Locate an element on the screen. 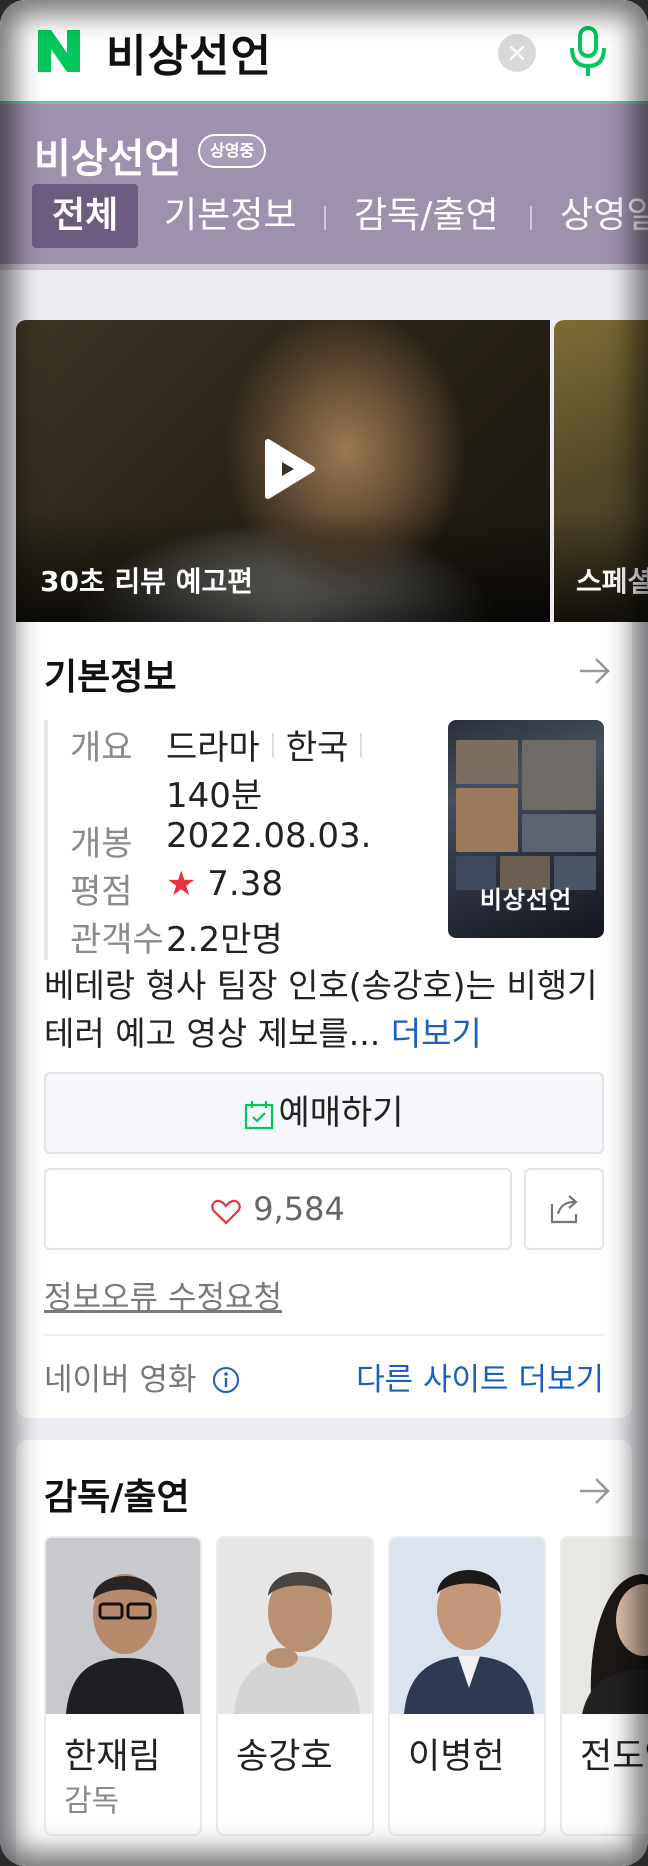 The image size is (648, 1866). cast-name: 전도연 is located at coordinates (614, 1757).